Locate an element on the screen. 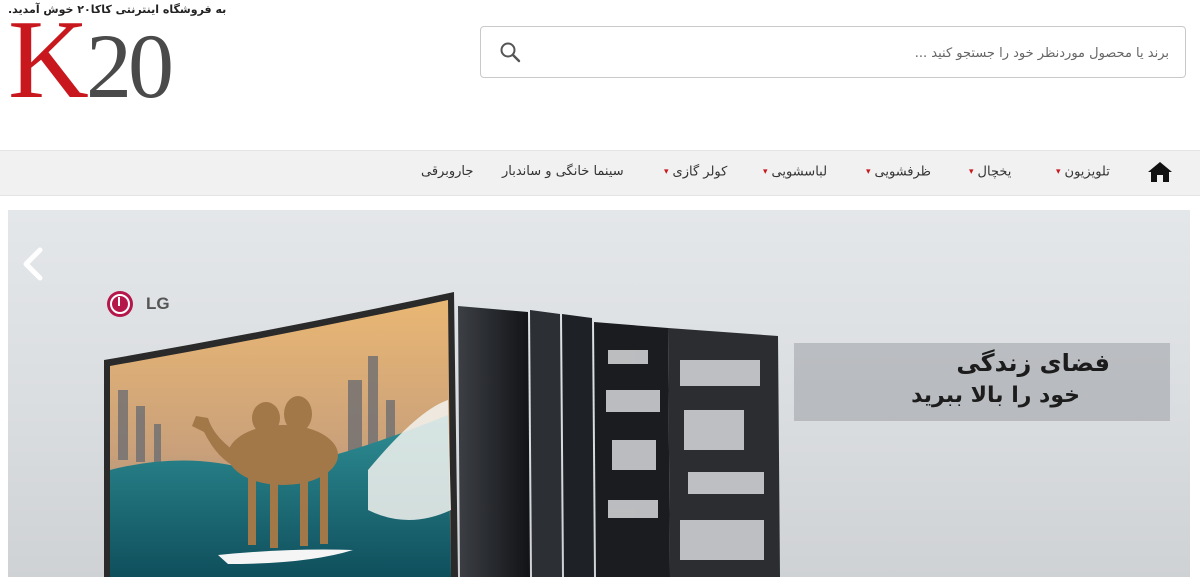 Image resolution: width=1200 pixels, height=577 pixels. nav-item-refrigerator: یخچال▾ is located at coordinates (990, 173).